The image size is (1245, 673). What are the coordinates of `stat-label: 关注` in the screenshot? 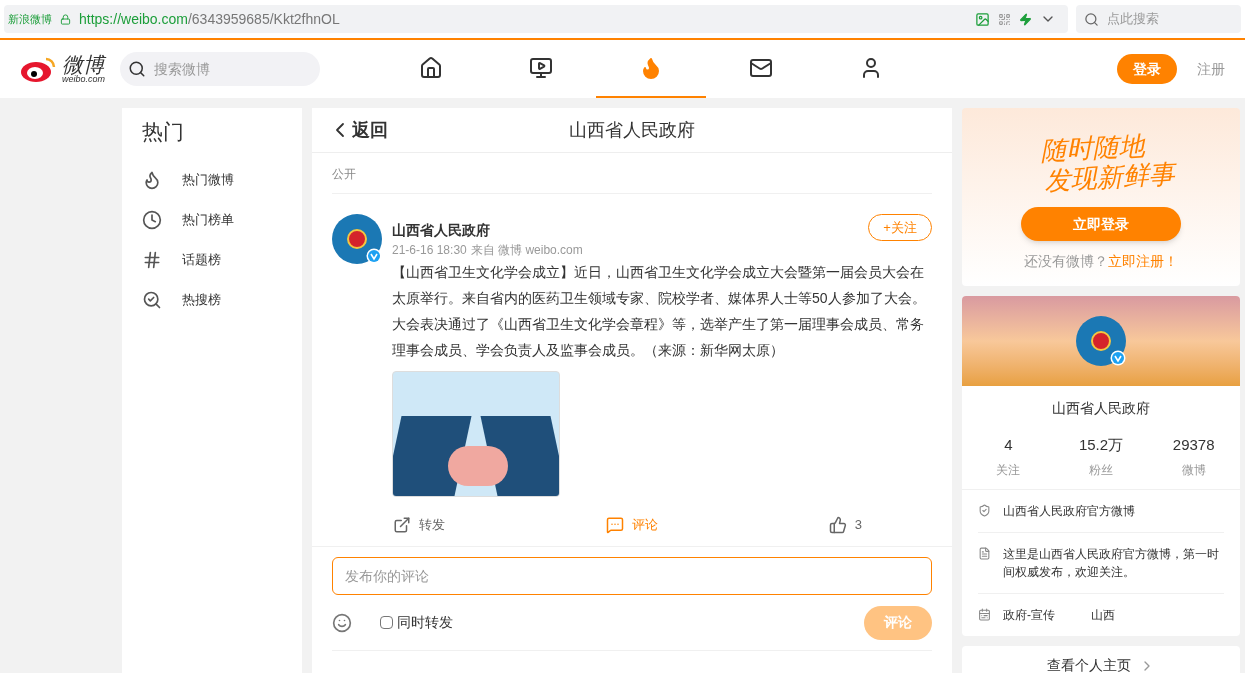 It's located at (1008, 470).